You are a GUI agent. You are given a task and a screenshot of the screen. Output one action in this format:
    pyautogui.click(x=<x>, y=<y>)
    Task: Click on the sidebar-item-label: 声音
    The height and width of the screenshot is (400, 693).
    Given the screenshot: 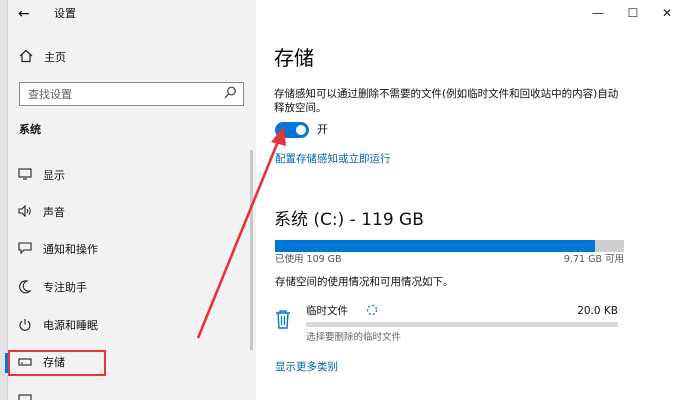 What is the action you would take?
    pyautogui.click(x=54, y=212)
    